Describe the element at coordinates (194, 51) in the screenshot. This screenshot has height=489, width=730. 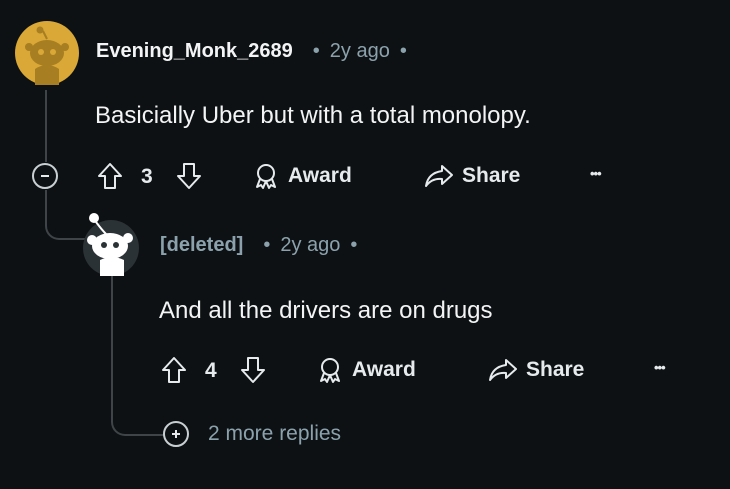
I see `comment-author: Evening_Monk_2689` at that location.